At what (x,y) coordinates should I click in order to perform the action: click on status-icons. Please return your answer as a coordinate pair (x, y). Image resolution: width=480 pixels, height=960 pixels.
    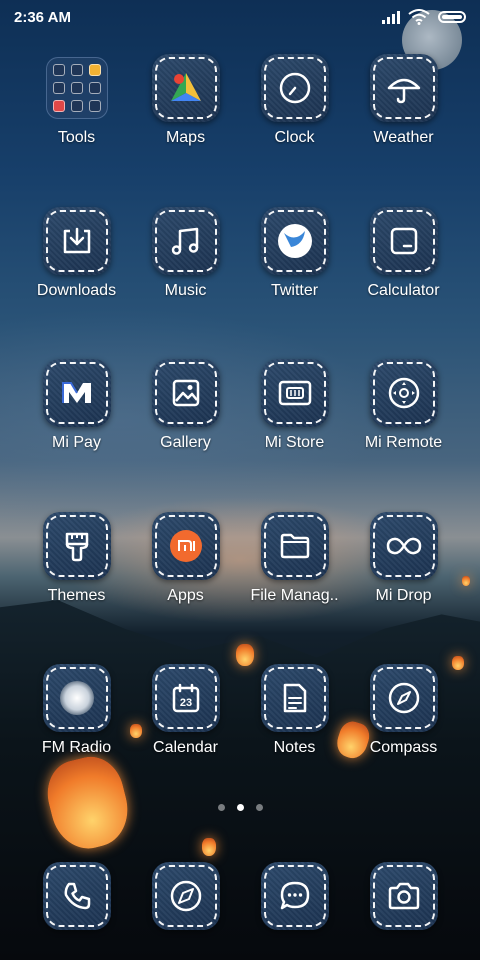
    Looking at the image, I should click on (424, 17).